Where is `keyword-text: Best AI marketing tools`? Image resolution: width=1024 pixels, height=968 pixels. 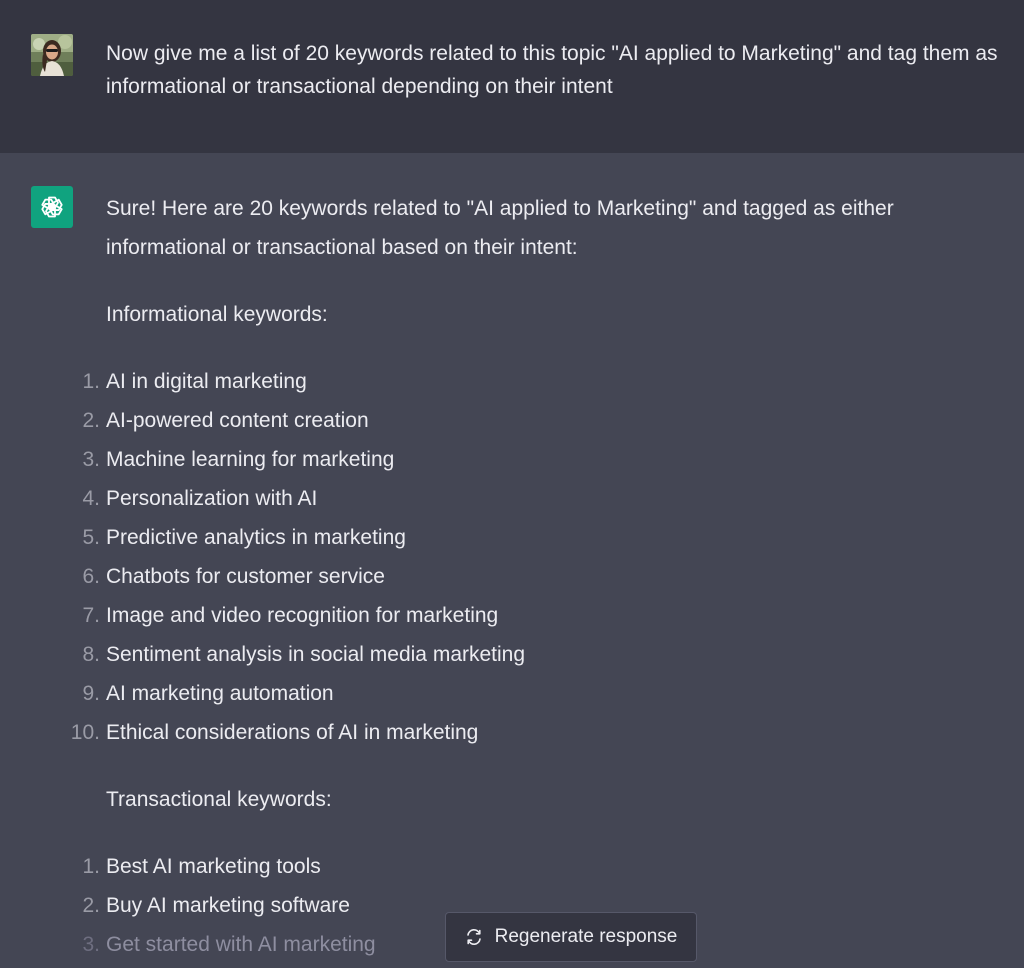 keyword-text: Best AI marketing tools is located at coordinates (213, 866).